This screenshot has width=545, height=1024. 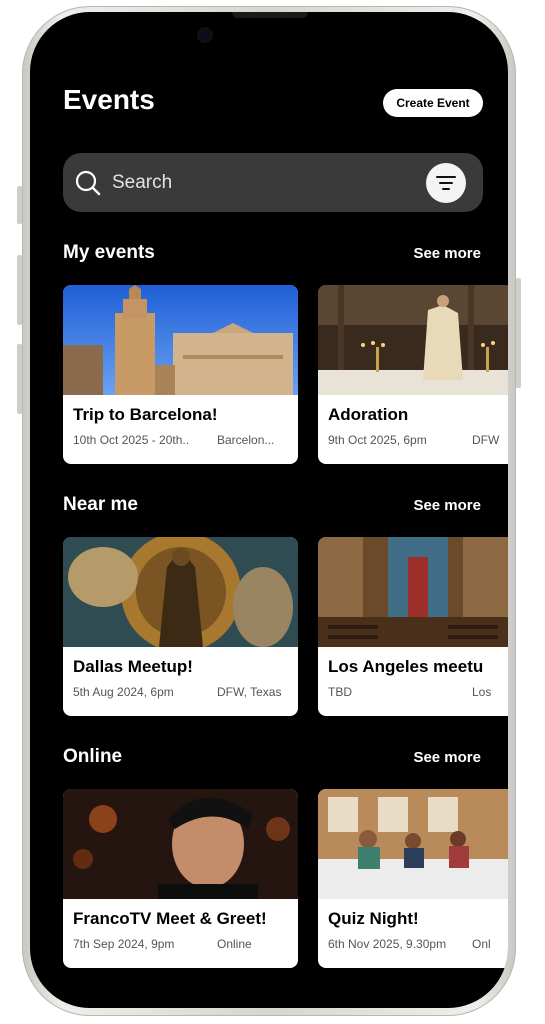 I want to click on event-location: Onl, so click(x=481, y=944).